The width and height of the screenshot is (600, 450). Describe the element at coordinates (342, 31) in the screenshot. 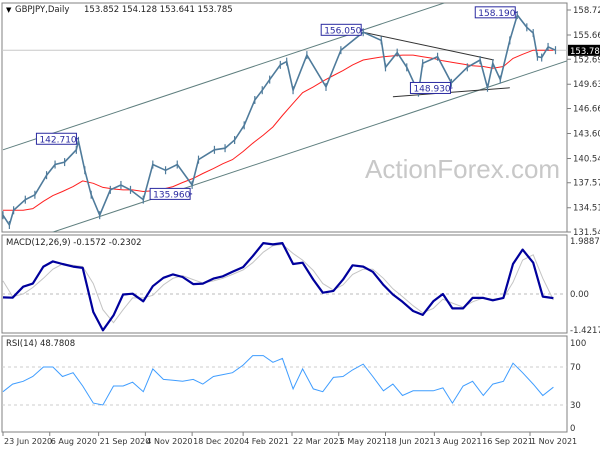

I see `annotation-label: 156.050` at that location.